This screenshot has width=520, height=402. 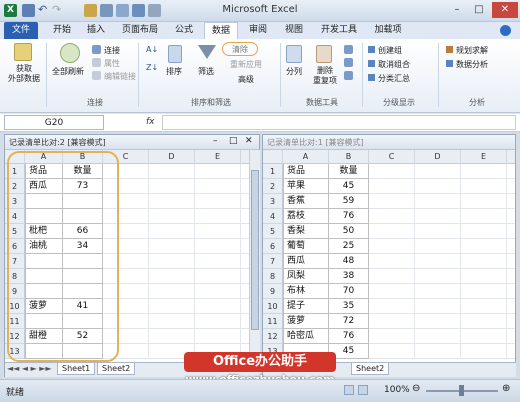 What do you see at coordinates (416, 388) in the screenshot?
I see `zoom-out-icon: ⊖` at bounding box center [416, 388].